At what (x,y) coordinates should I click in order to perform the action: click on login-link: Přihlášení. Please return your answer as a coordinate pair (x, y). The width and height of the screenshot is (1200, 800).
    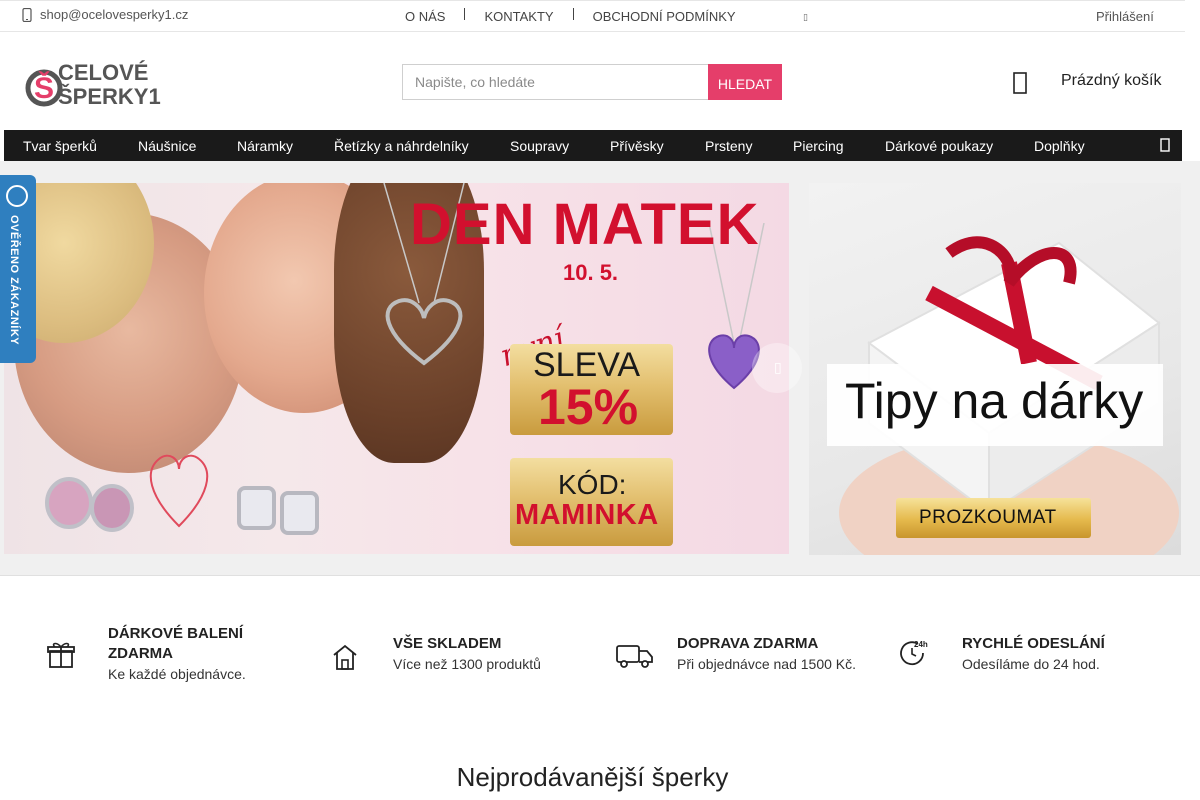
    Looking at the image, I should click on (1125, 16).